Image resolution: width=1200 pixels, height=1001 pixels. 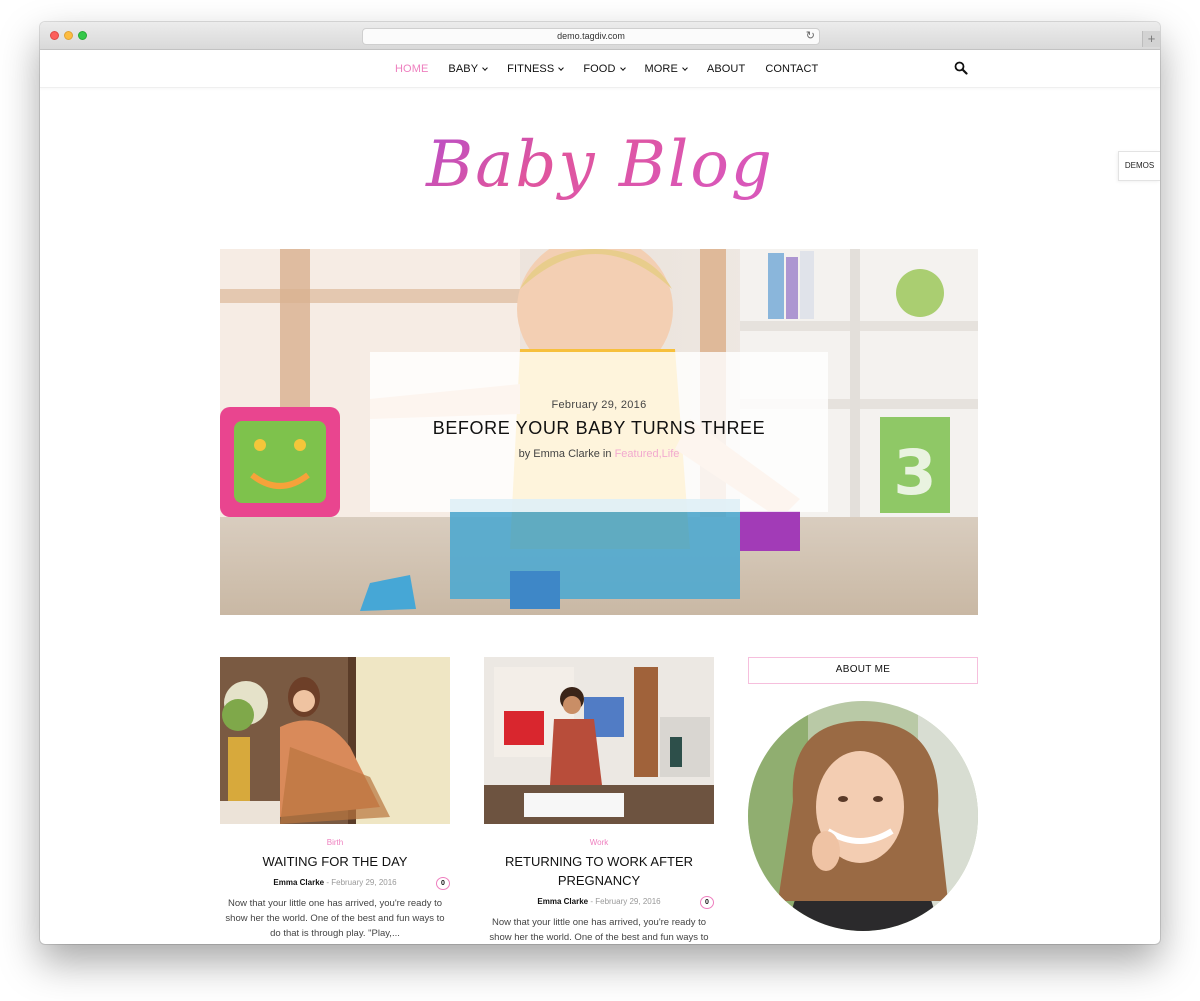 What do you see at coordinates (335, 842) in the screenshot?
I see `post-category: Birth` at bounding box center [335, 842].